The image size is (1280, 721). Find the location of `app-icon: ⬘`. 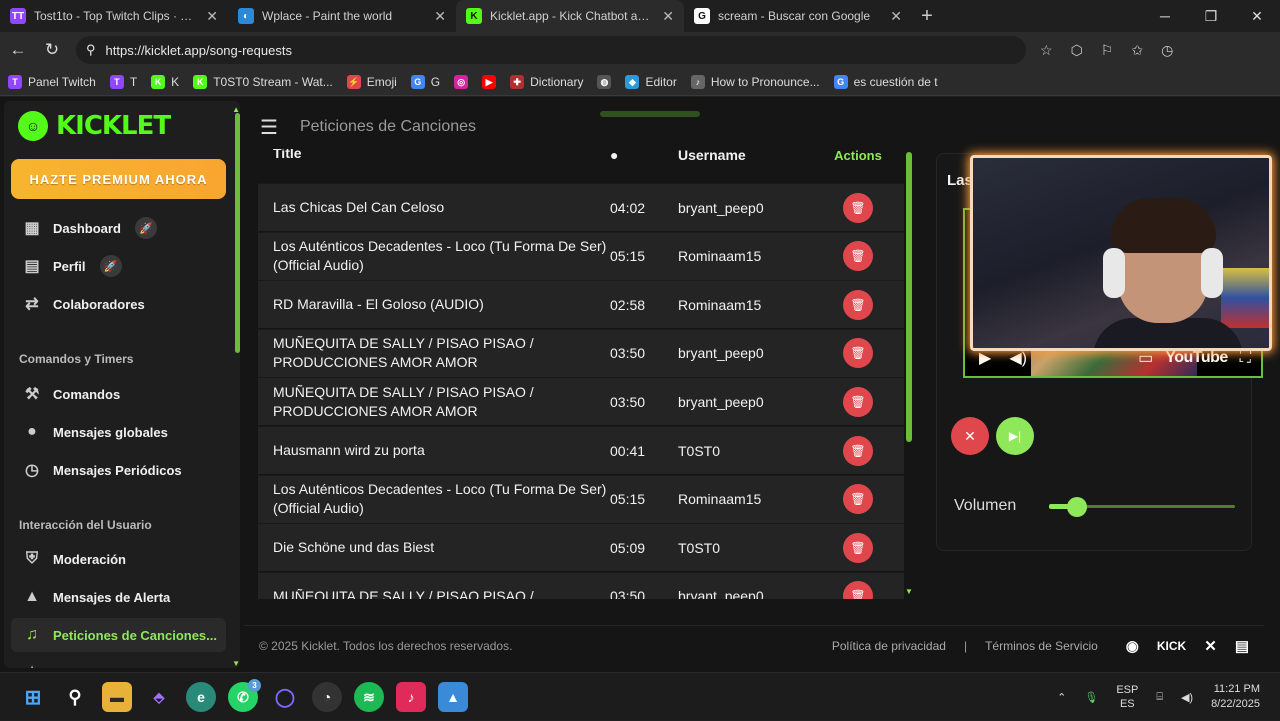

app-icon: ⬘ is located at coordinates (159, 697).